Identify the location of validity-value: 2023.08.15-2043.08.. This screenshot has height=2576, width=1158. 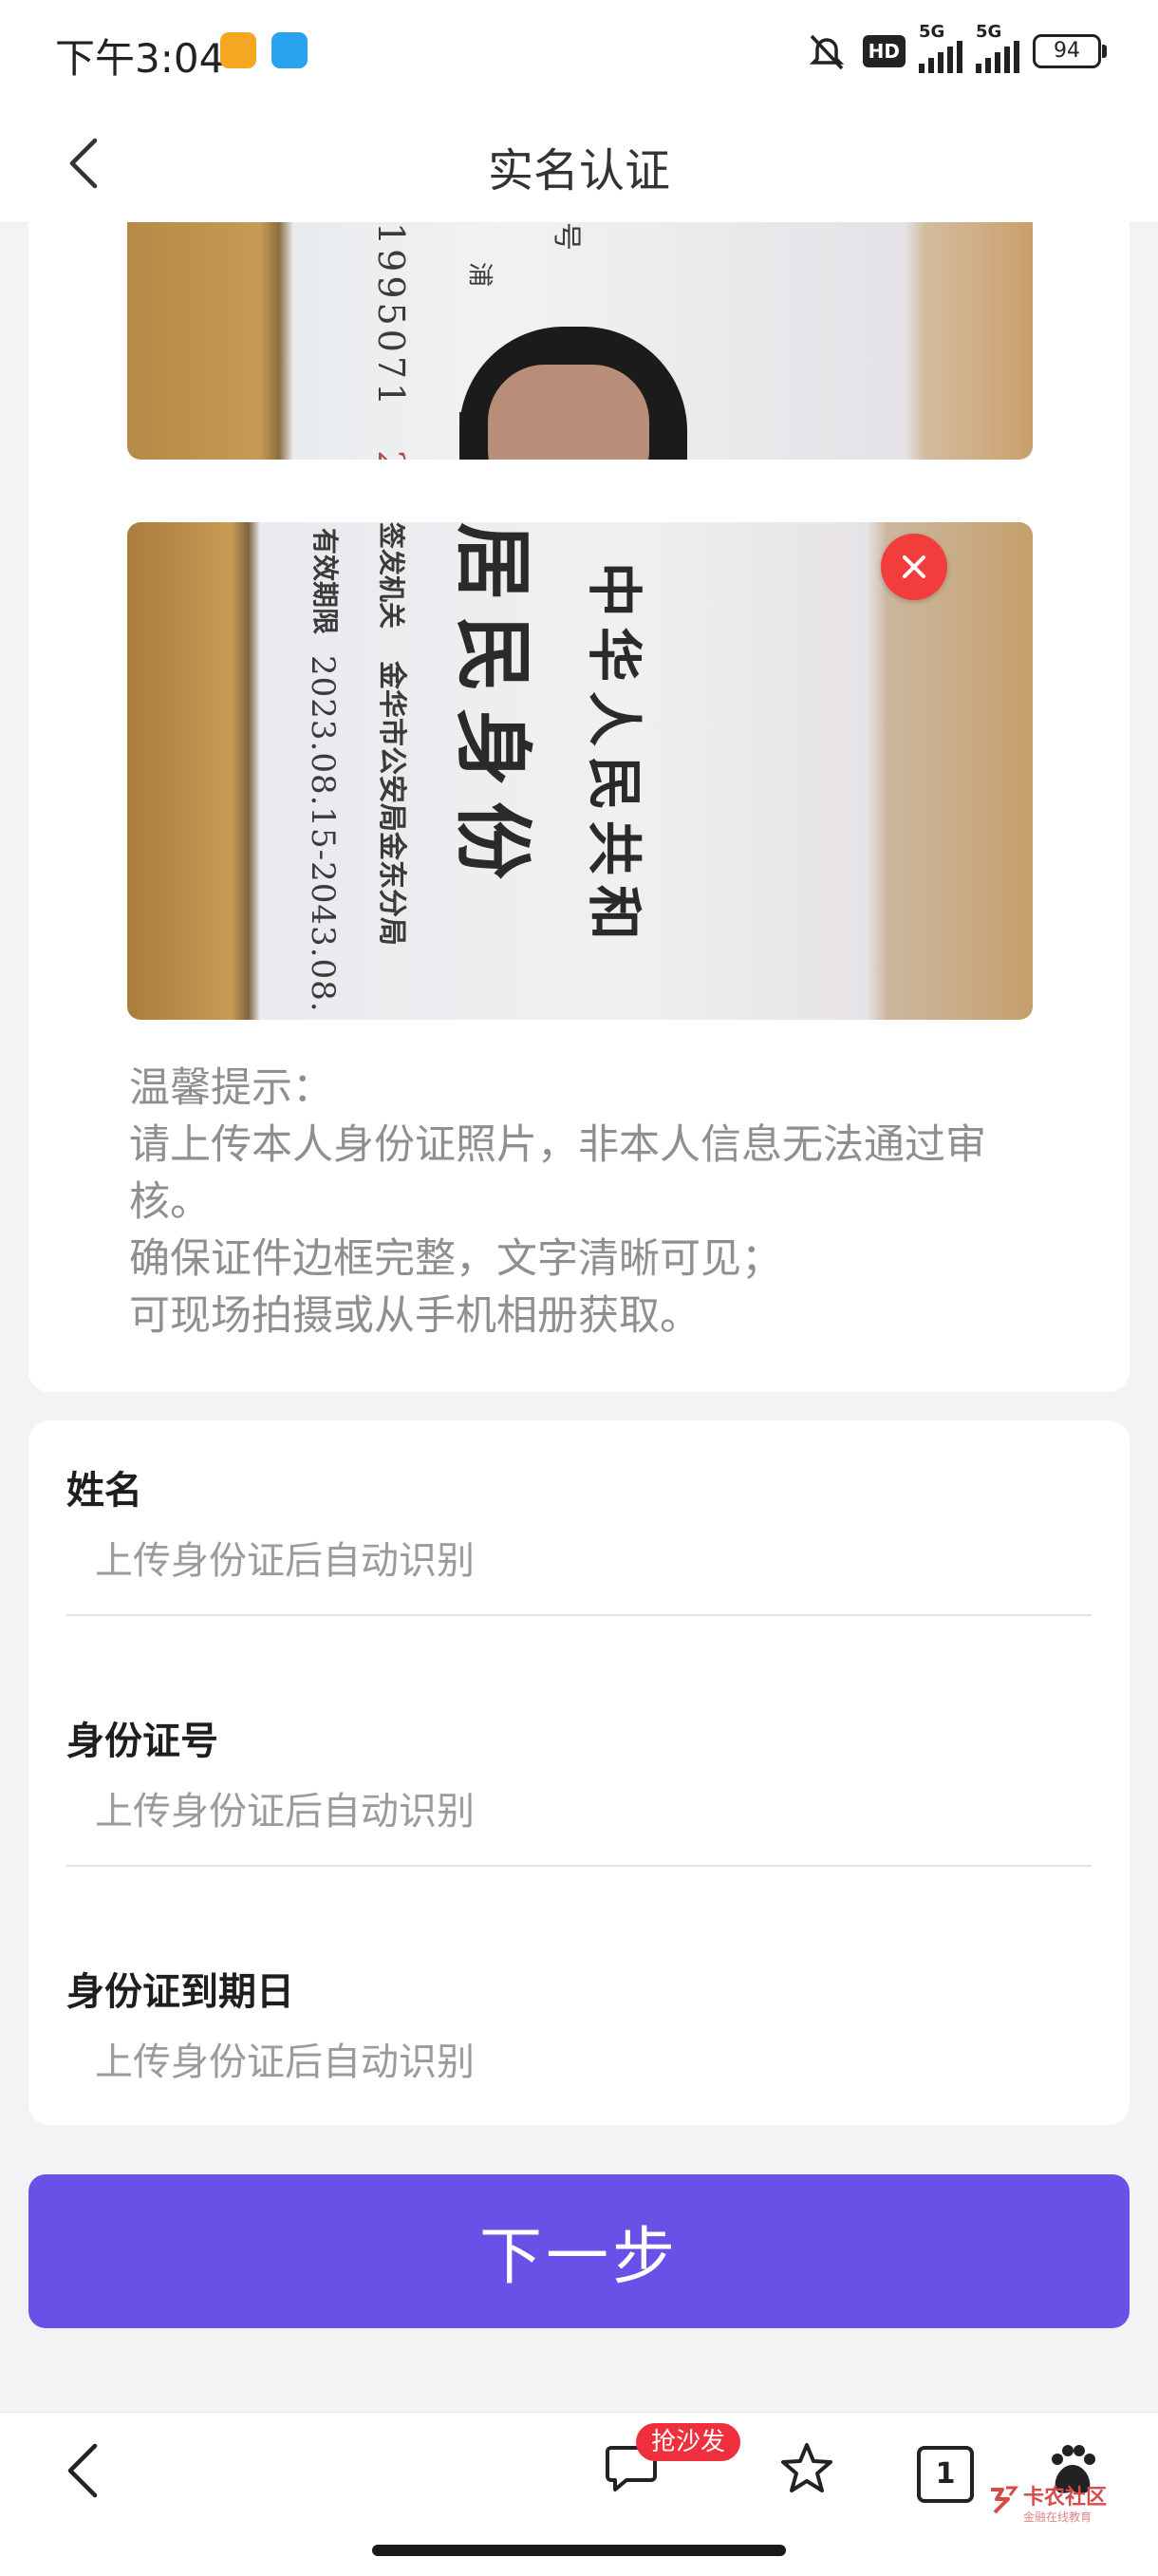
(323, 834).